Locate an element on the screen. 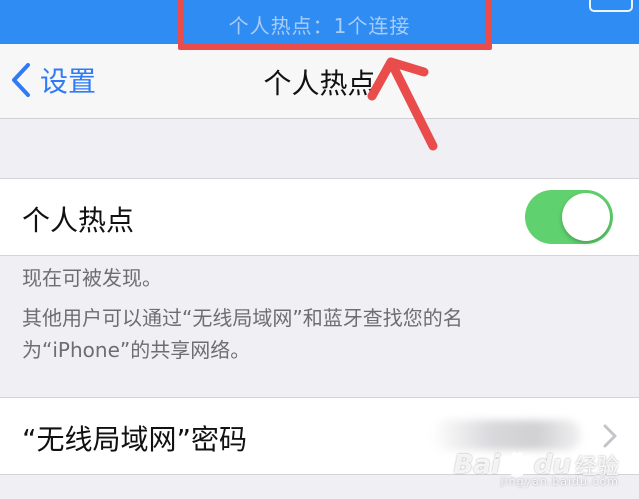 The height and width of the screenshot is (499, 639). annotation-highlight-box is located at coordinates (335, 25).